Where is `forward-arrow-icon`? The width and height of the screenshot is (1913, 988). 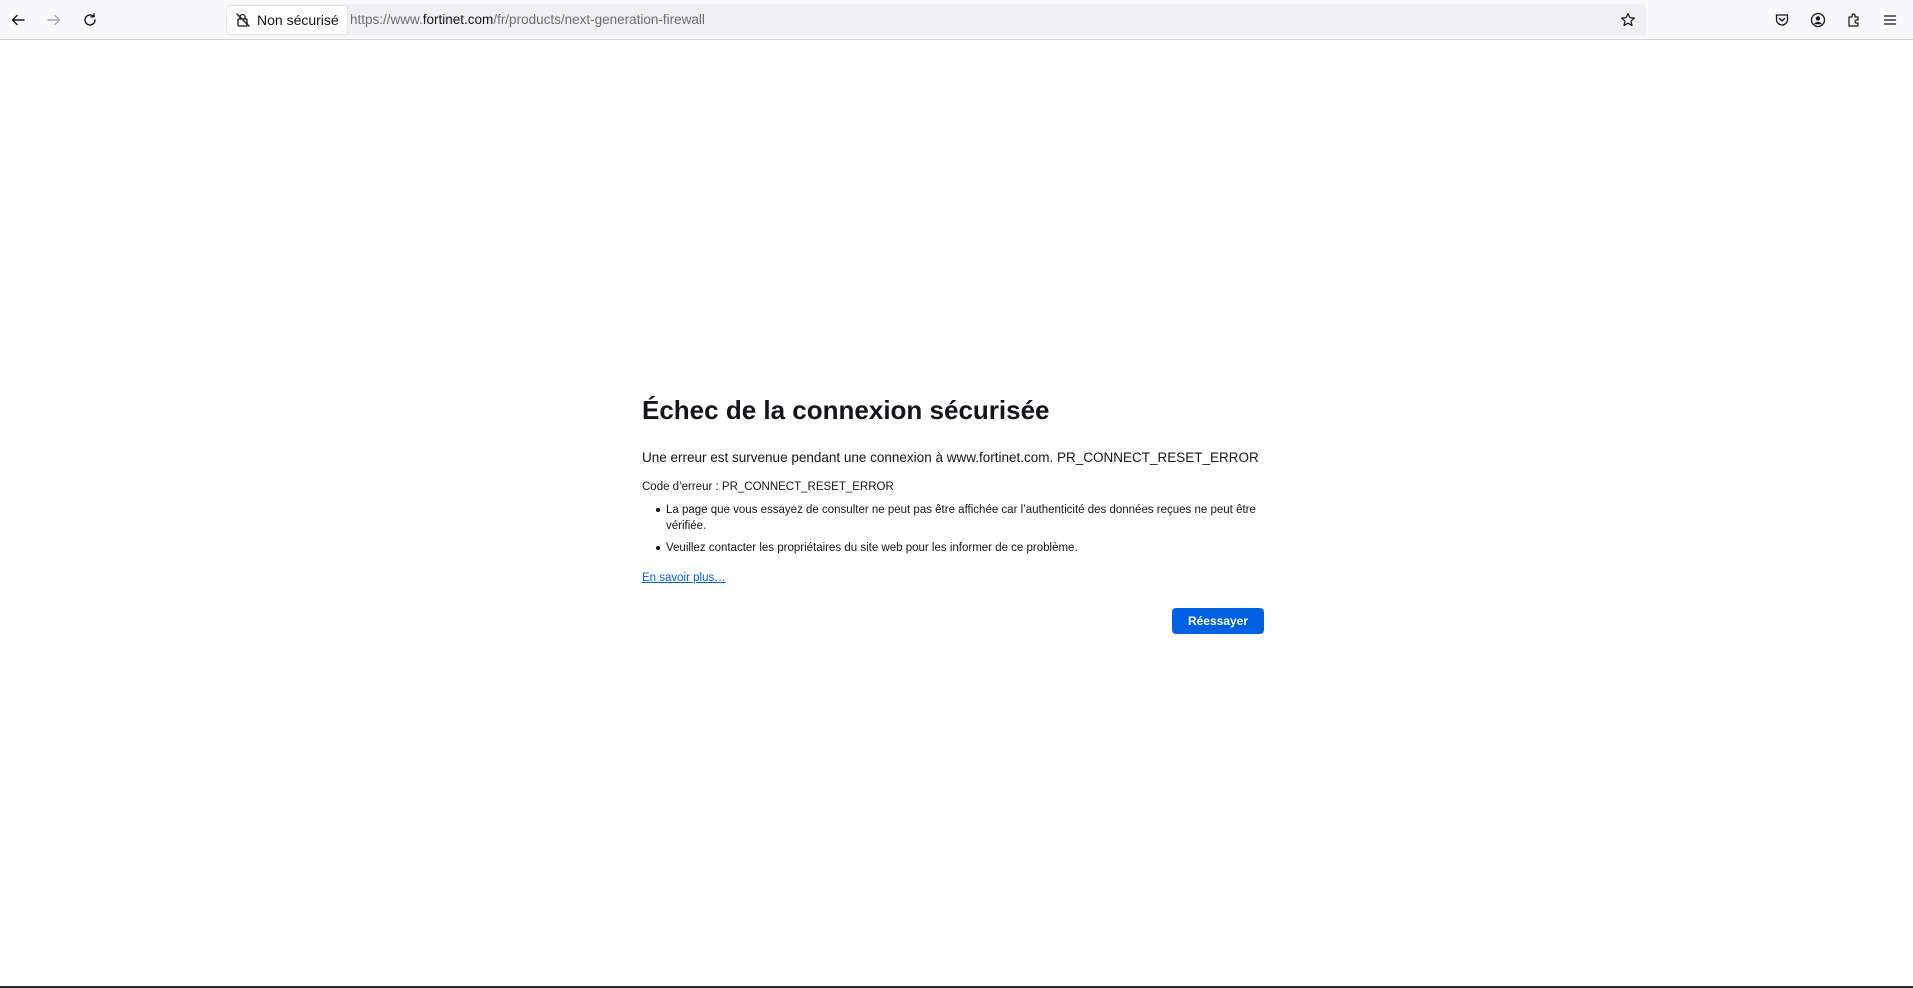
forward-arrow-icon is located at coordinates (54, 20).